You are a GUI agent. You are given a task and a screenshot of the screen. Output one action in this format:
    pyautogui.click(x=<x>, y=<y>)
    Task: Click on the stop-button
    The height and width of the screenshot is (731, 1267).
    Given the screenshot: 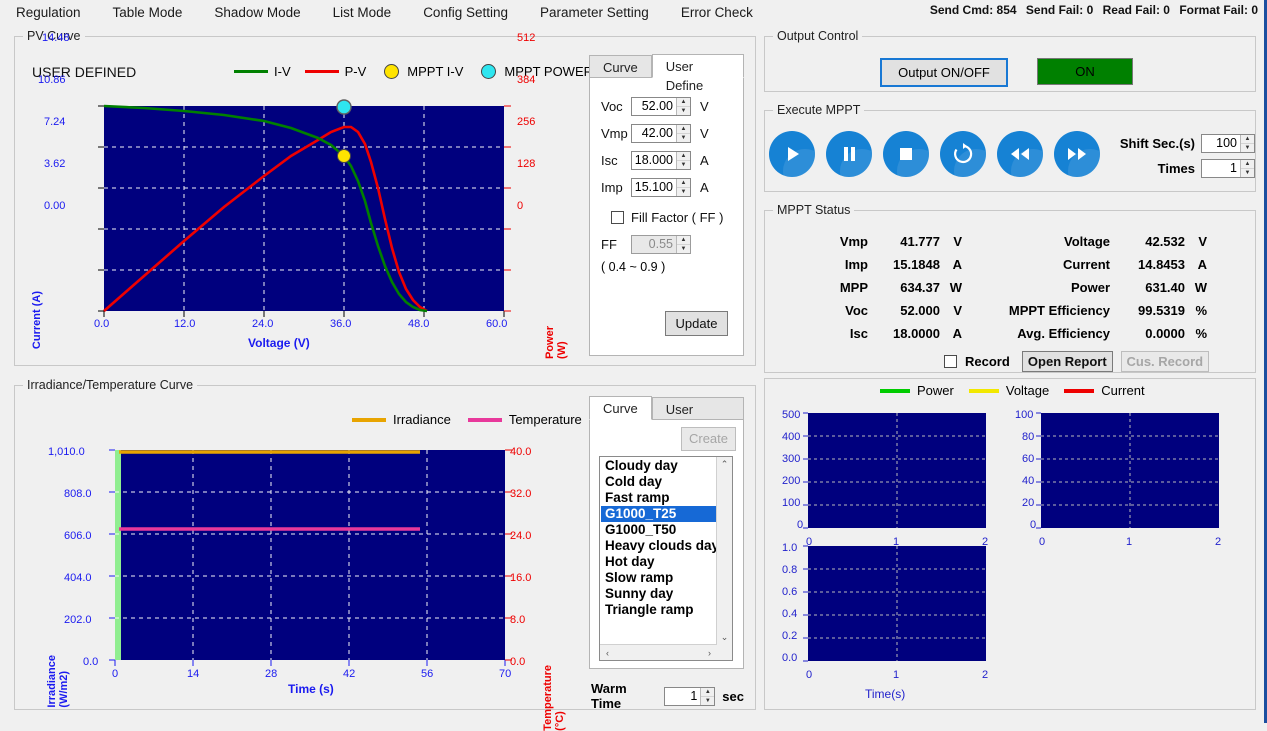 What is the action you would take?
    pyautogui.click(x=906, y=154)
    